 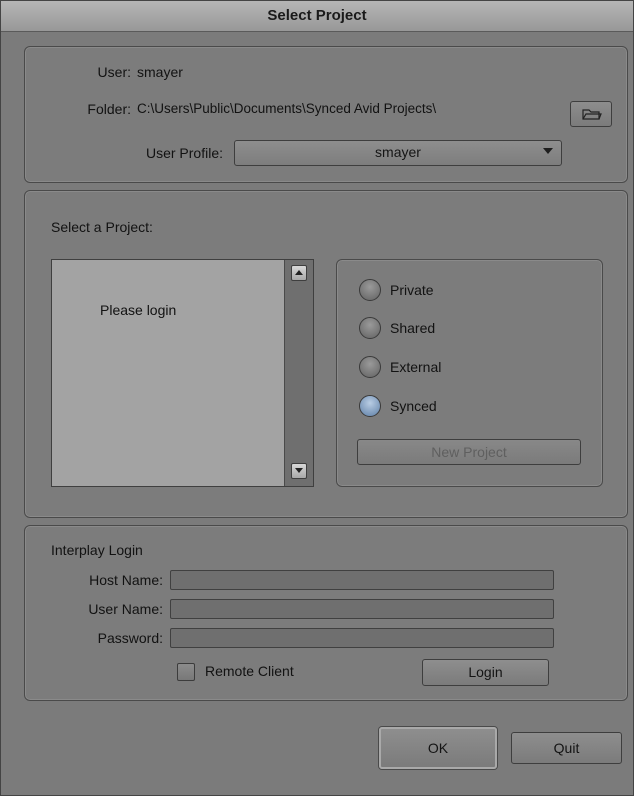 What do you see at coordinates (97, 550) in the screenshot?
I see `interplay-login-heading: Interplay Login` at bounding box center [97, 550].